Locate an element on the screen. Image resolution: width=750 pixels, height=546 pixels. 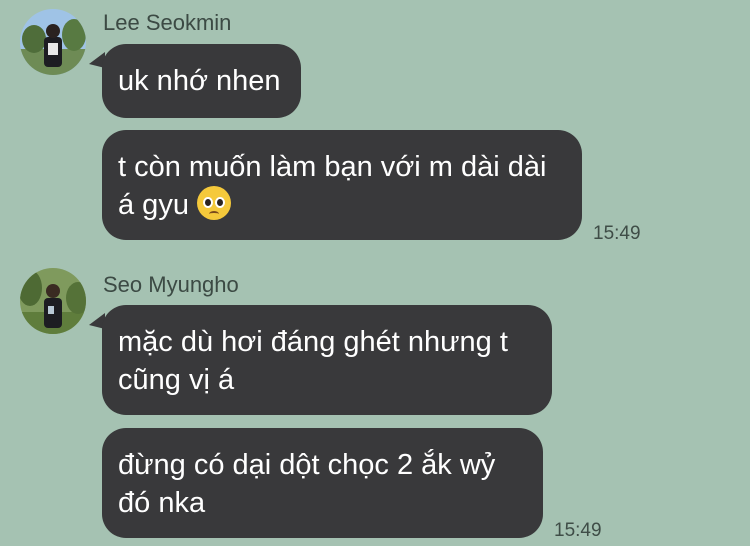
message-bubble: t còn muốn làm bạn với m dài dài á gyu is located at coordinates (342, 185).